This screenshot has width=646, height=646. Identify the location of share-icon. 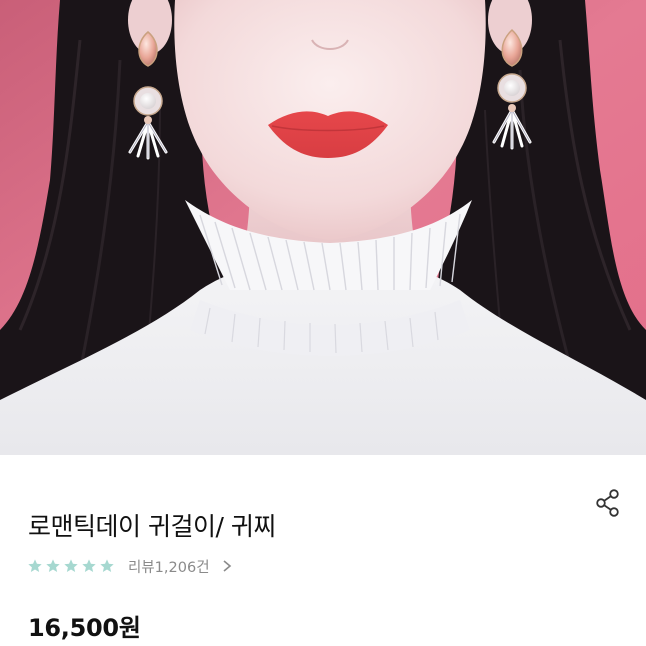
(607, 503).